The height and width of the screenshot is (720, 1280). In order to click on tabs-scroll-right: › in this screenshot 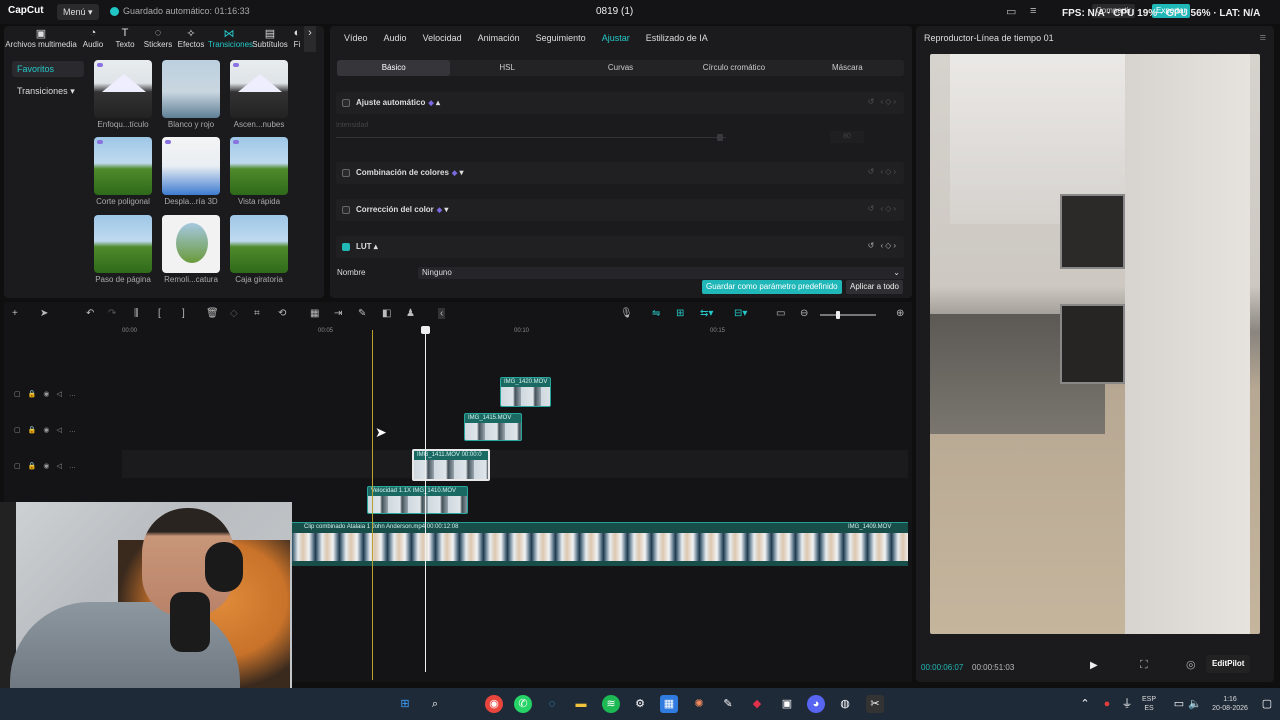, I will do `click(310, 39)`.